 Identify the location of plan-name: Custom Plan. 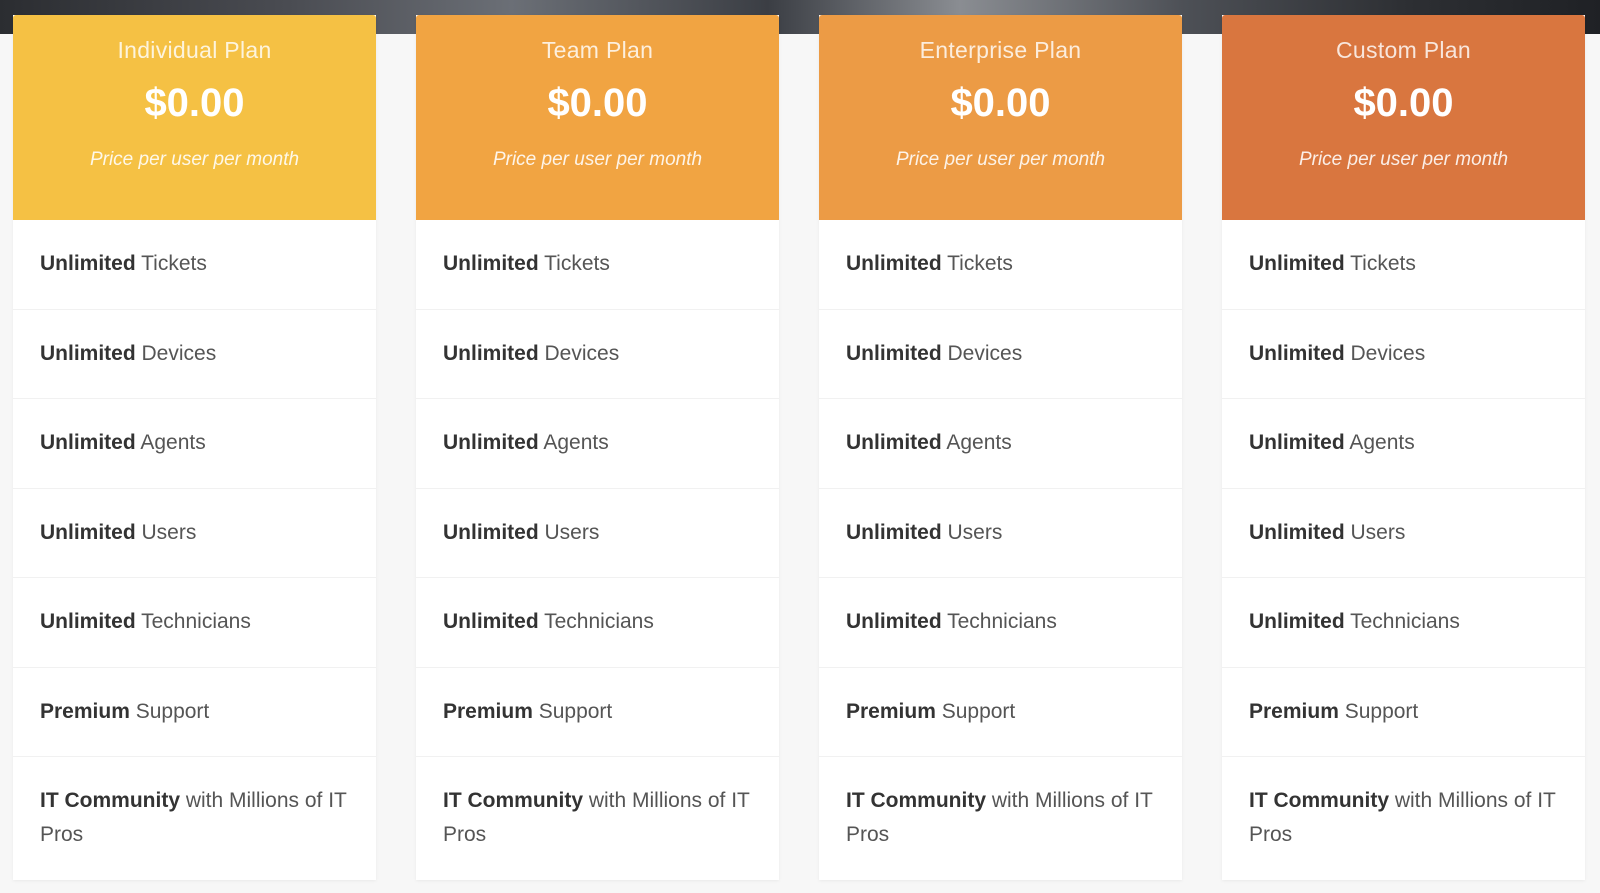
(1403, 50).